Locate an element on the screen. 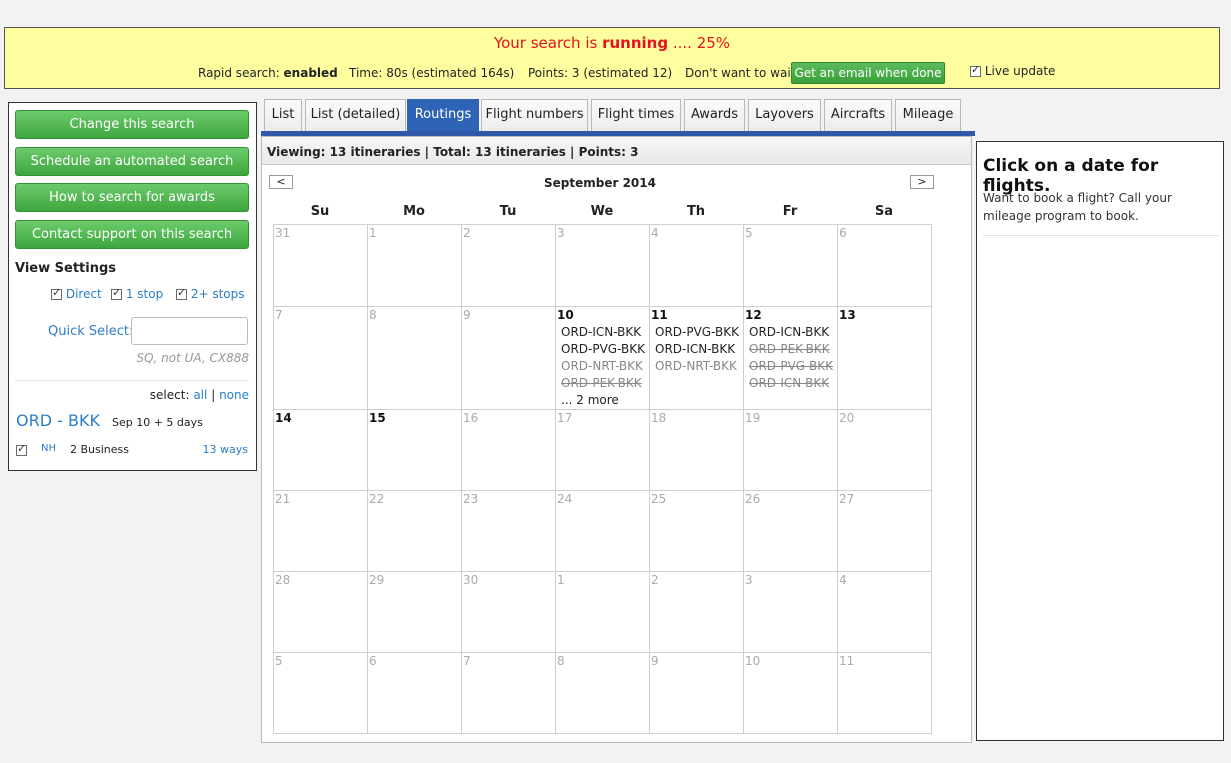 The height and width of the screenshot is (763, 1231). rapid-value: enabled is located at coordinates (310, 73).